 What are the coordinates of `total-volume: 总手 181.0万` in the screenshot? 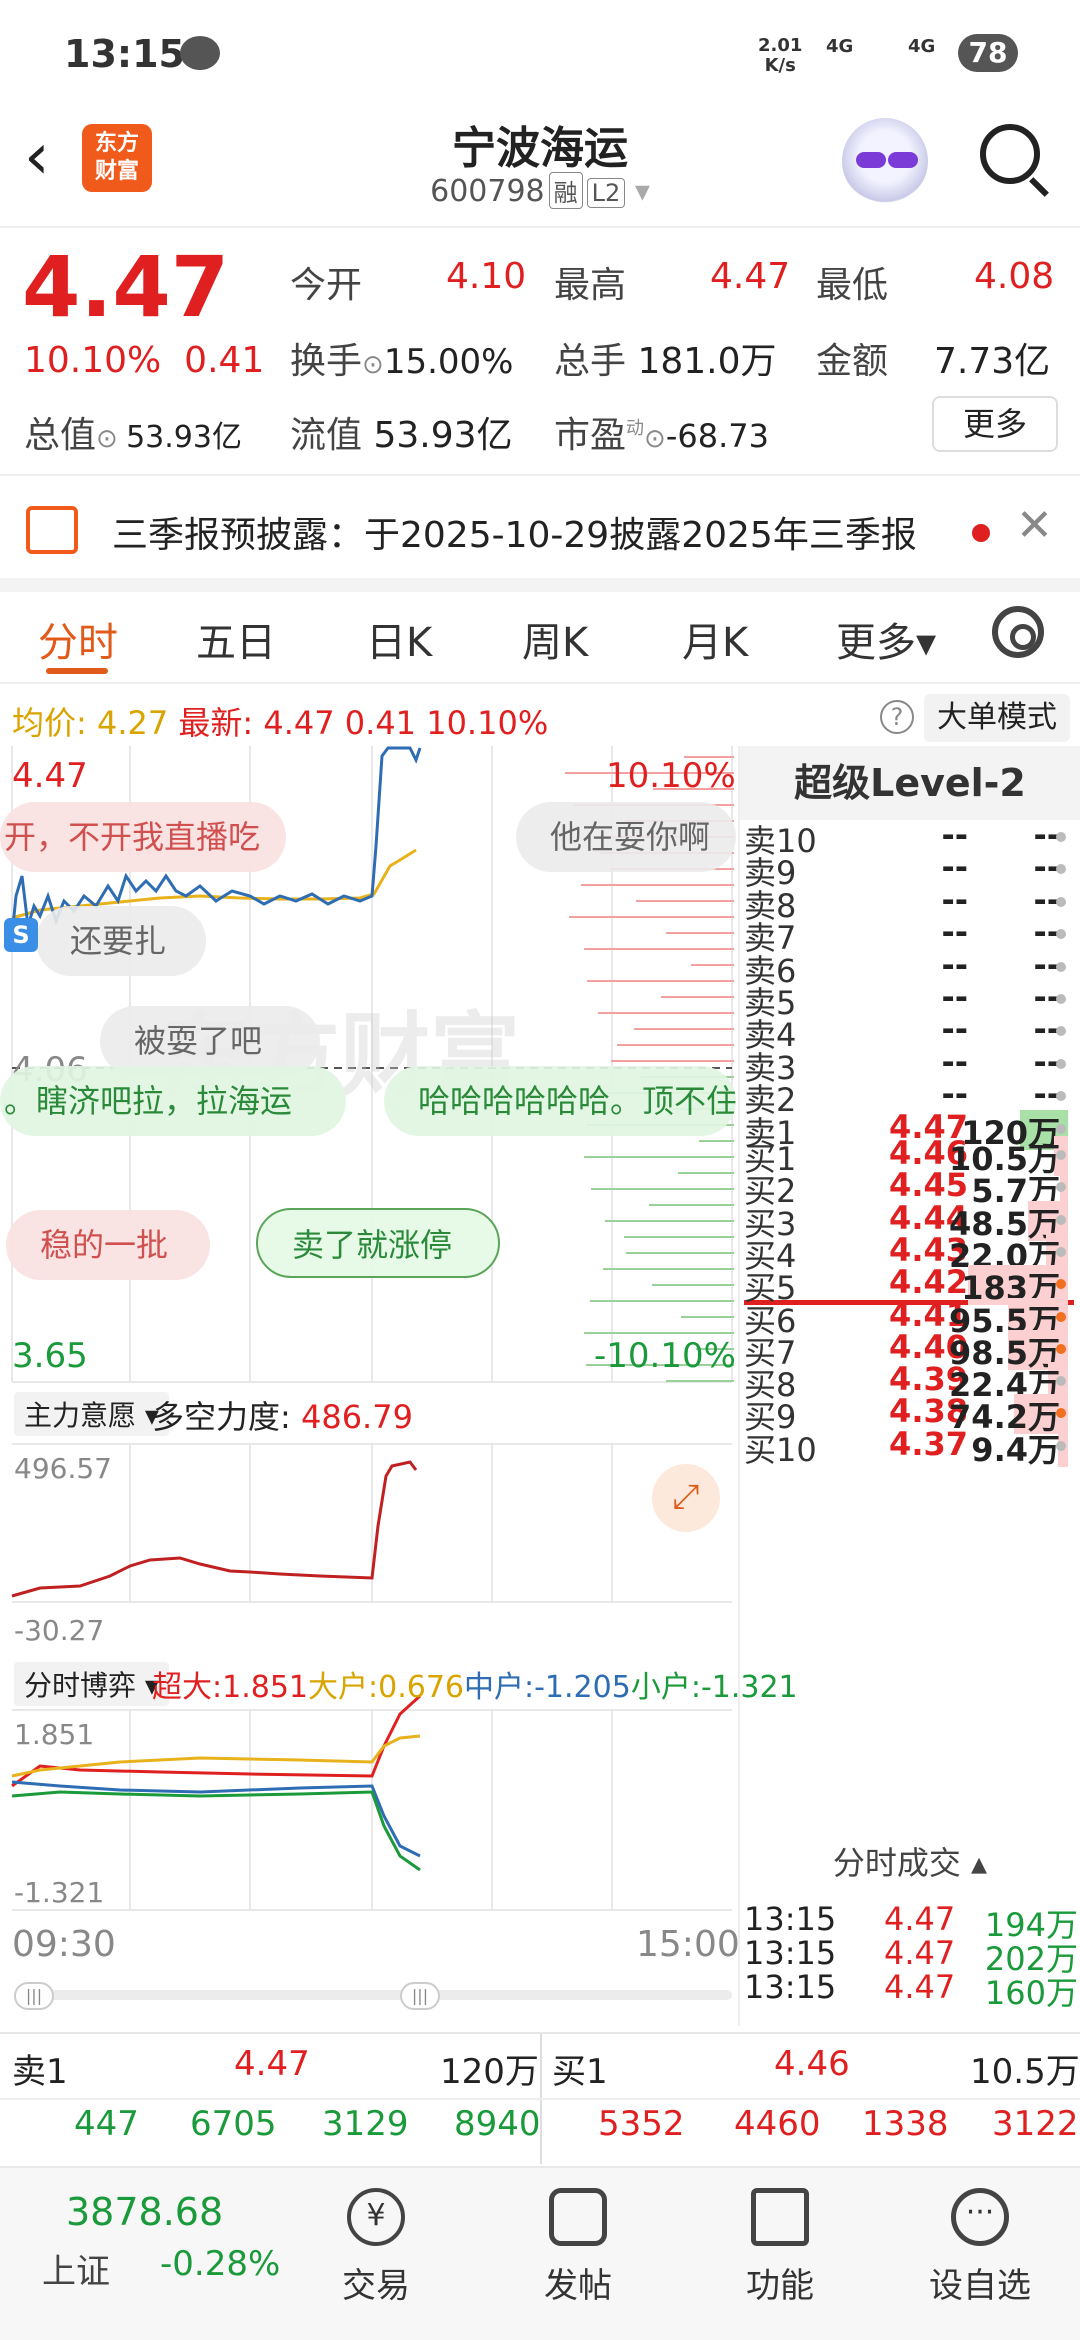 It's located at (665, 361).